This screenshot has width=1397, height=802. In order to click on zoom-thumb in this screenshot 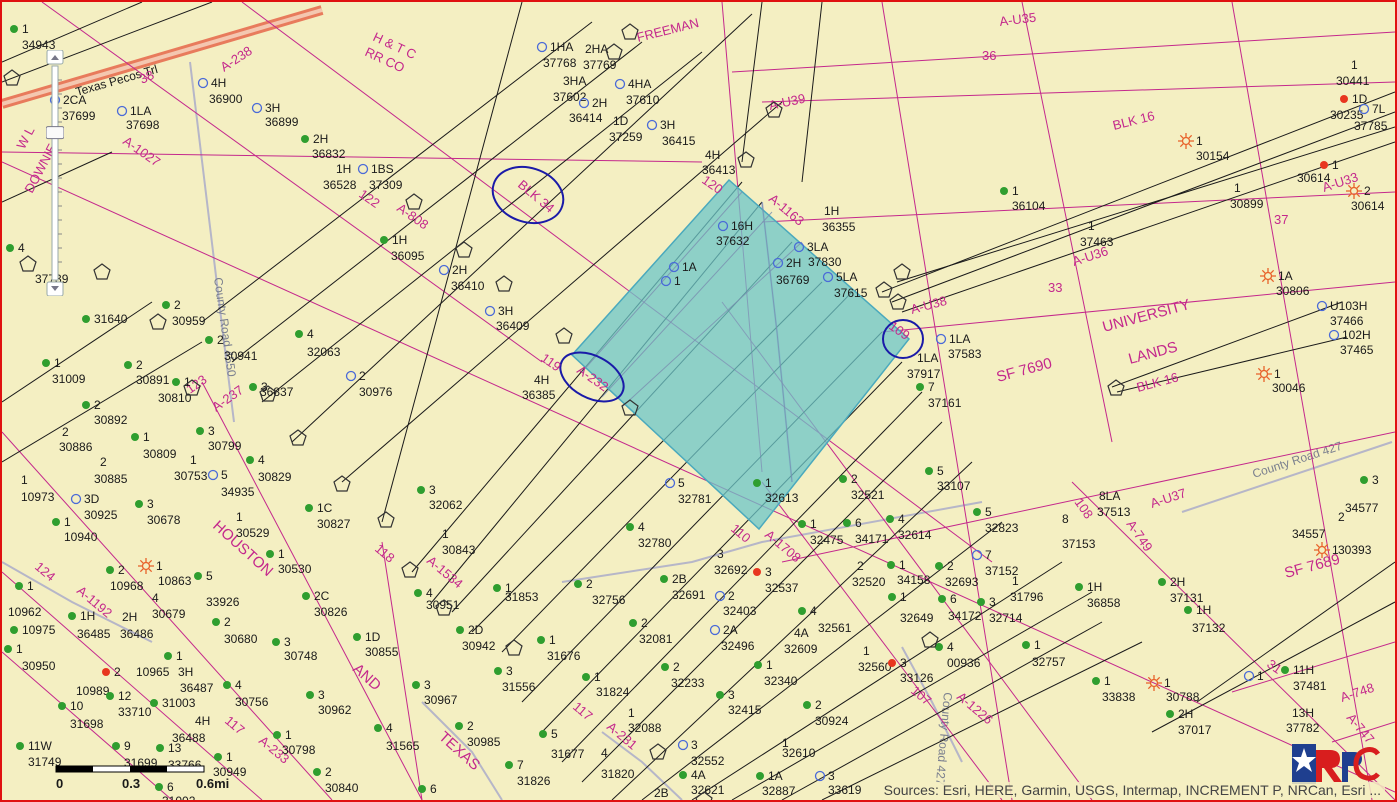, I will do `click(55, 133)`.